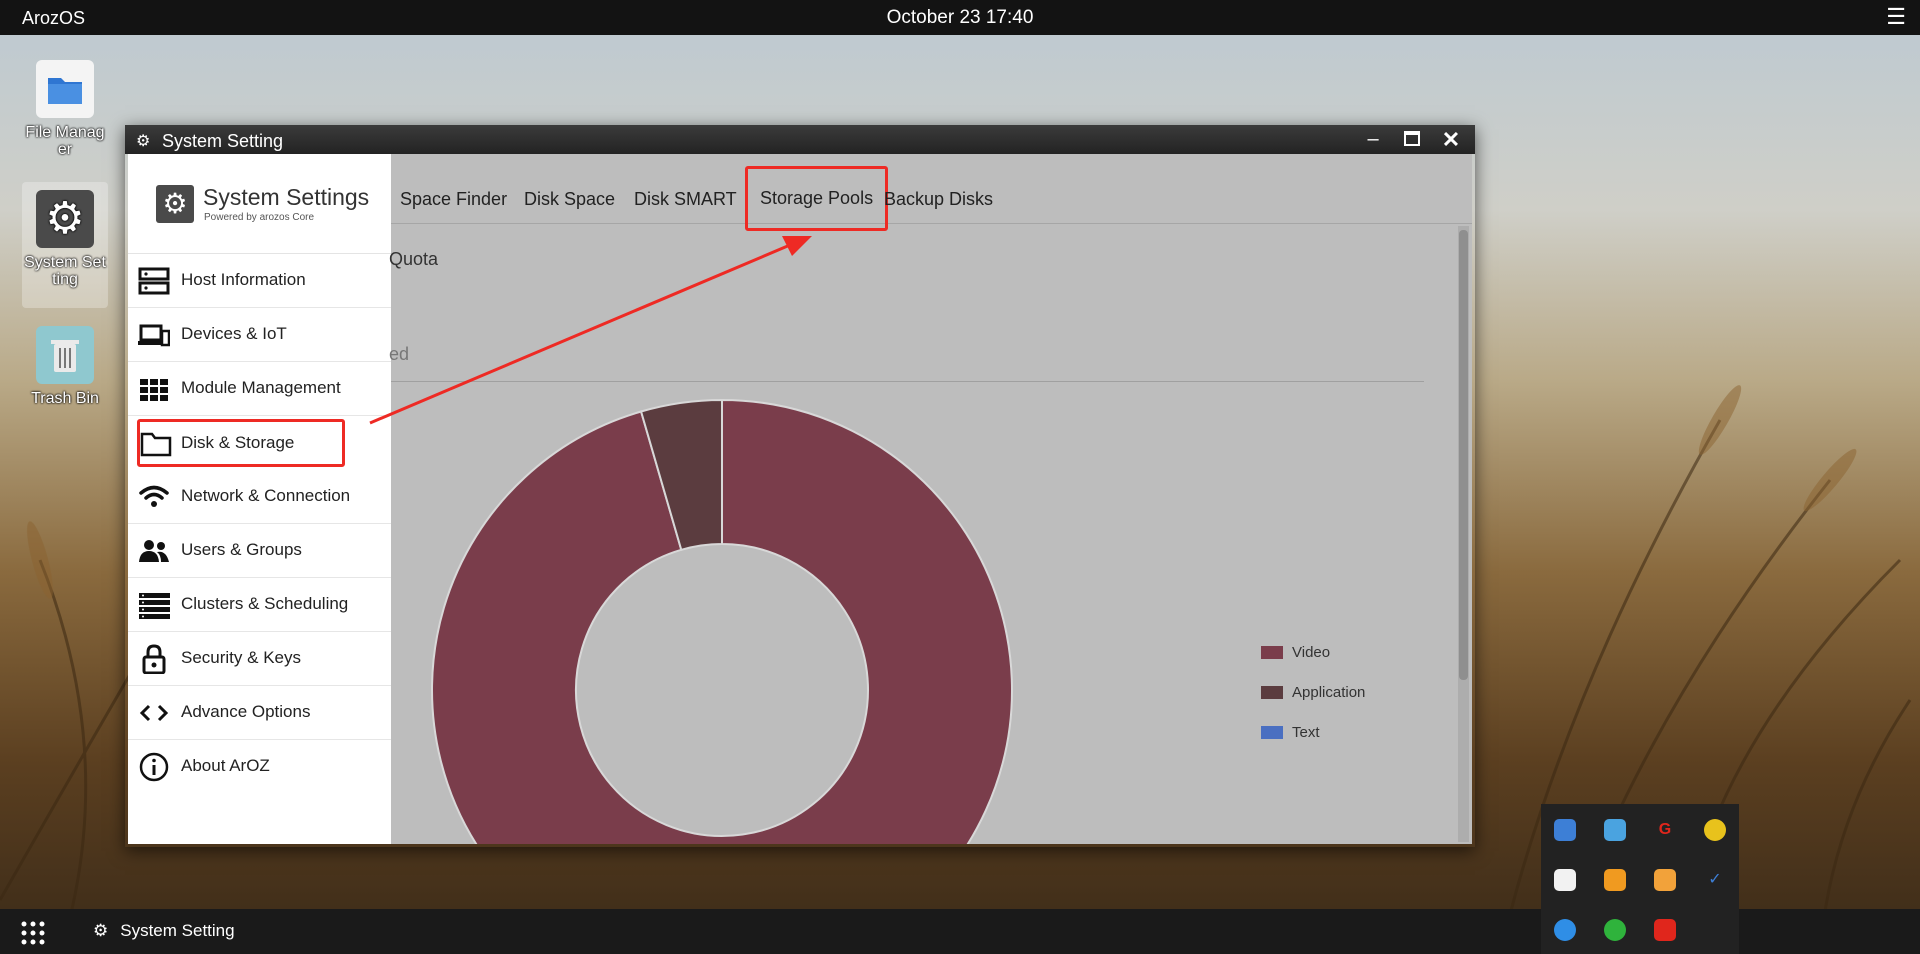  What do you see at coordinates (1615, 880) in the screenshot?
I see `orange-shield-icon` at bounding box center [1615, 880].